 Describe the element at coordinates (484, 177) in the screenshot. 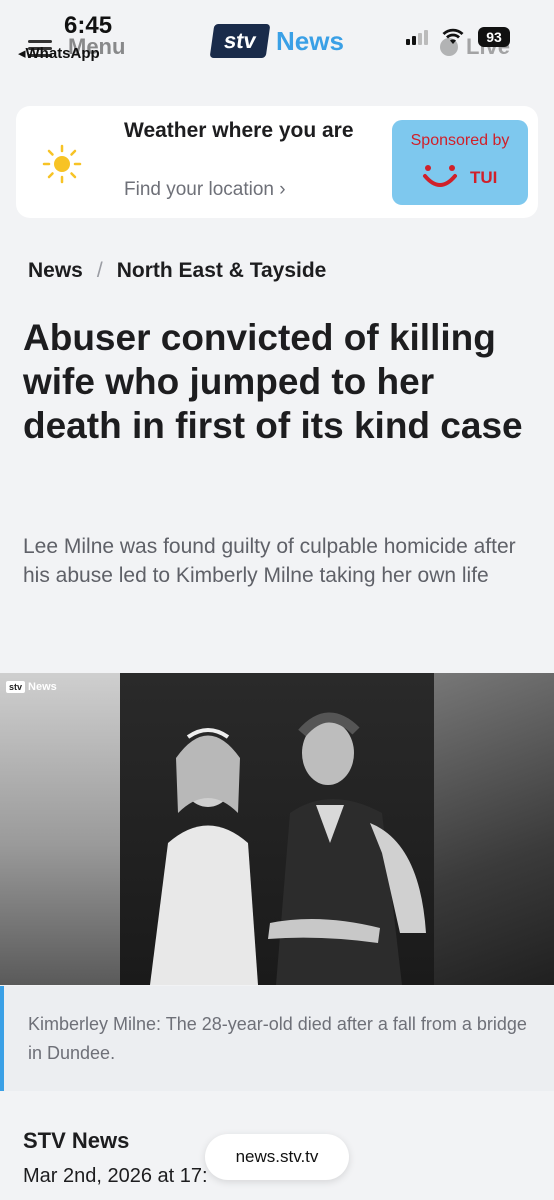

I see `sponsor-brand: TUI` at that location.